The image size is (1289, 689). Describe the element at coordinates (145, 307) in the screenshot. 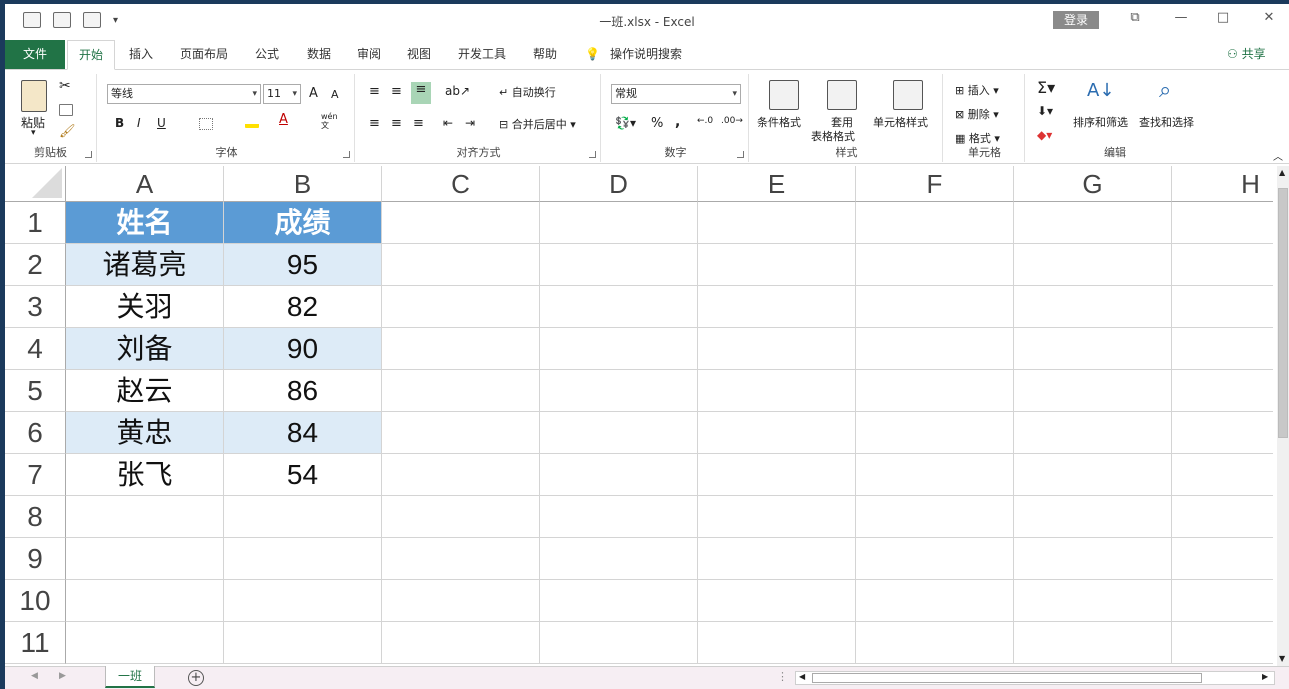

I see `name-cell: 关羽` at that location.